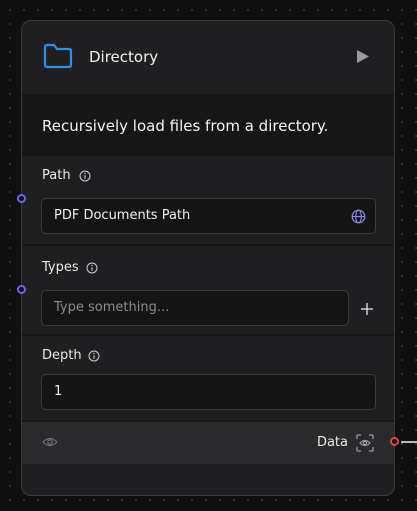 This screenshot has width=417, height=511. Describe the element at coordinates (208, 443) in the screenshot. I see `output-section: Data` at that location.